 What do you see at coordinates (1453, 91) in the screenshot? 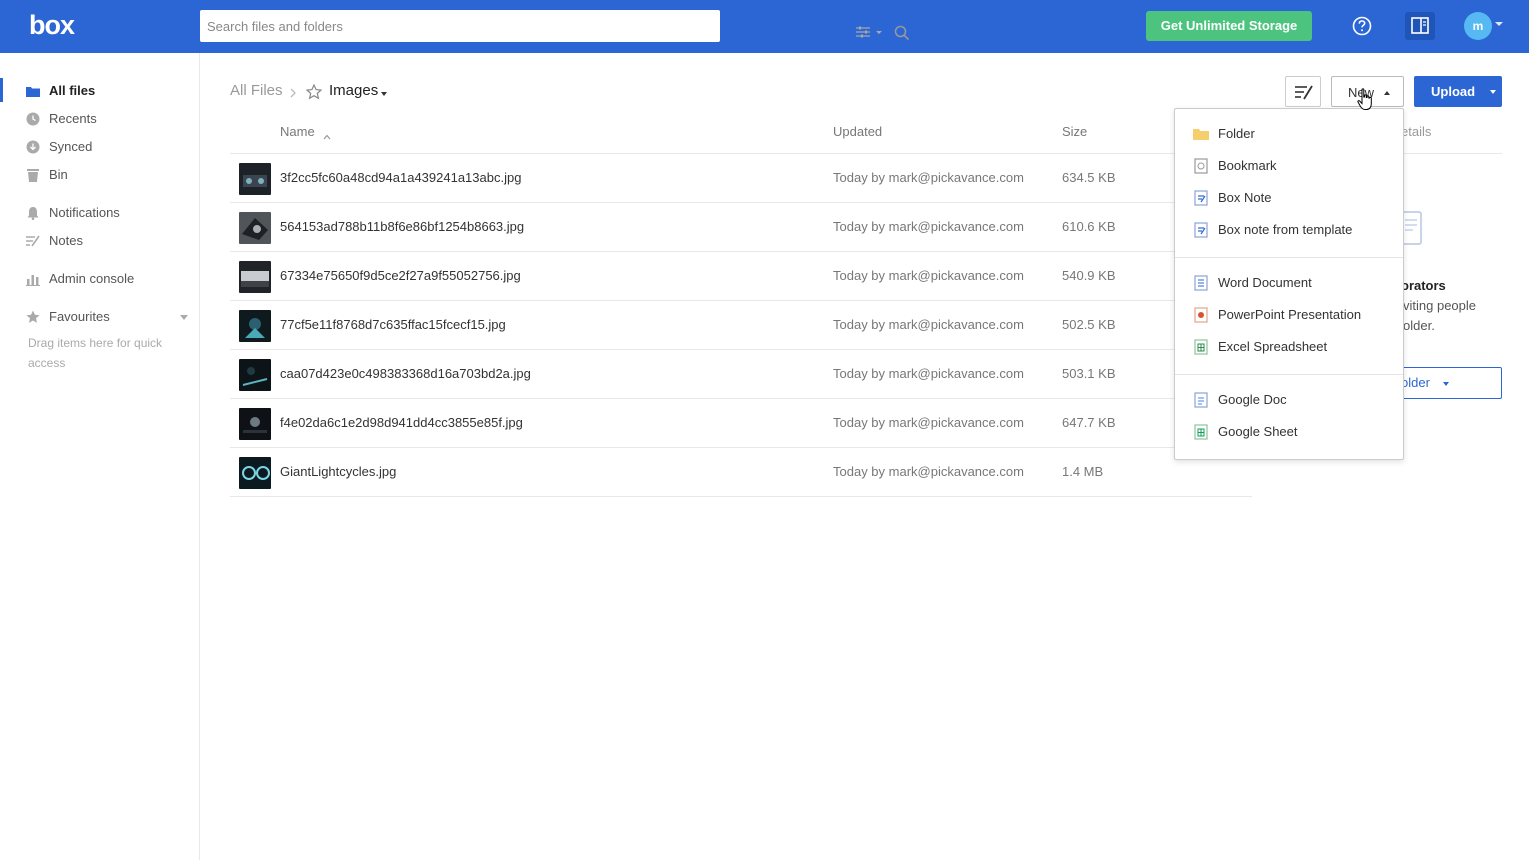
I see `upload-button-label: Upload` at bounding box center [1453, 91].